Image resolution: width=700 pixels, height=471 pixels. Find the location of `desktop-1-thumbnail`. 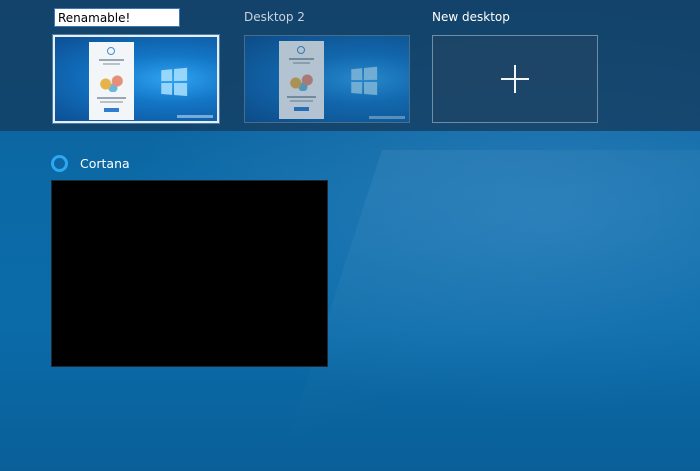

desktop-1-thumbnail is located at coordinates (136, 79).